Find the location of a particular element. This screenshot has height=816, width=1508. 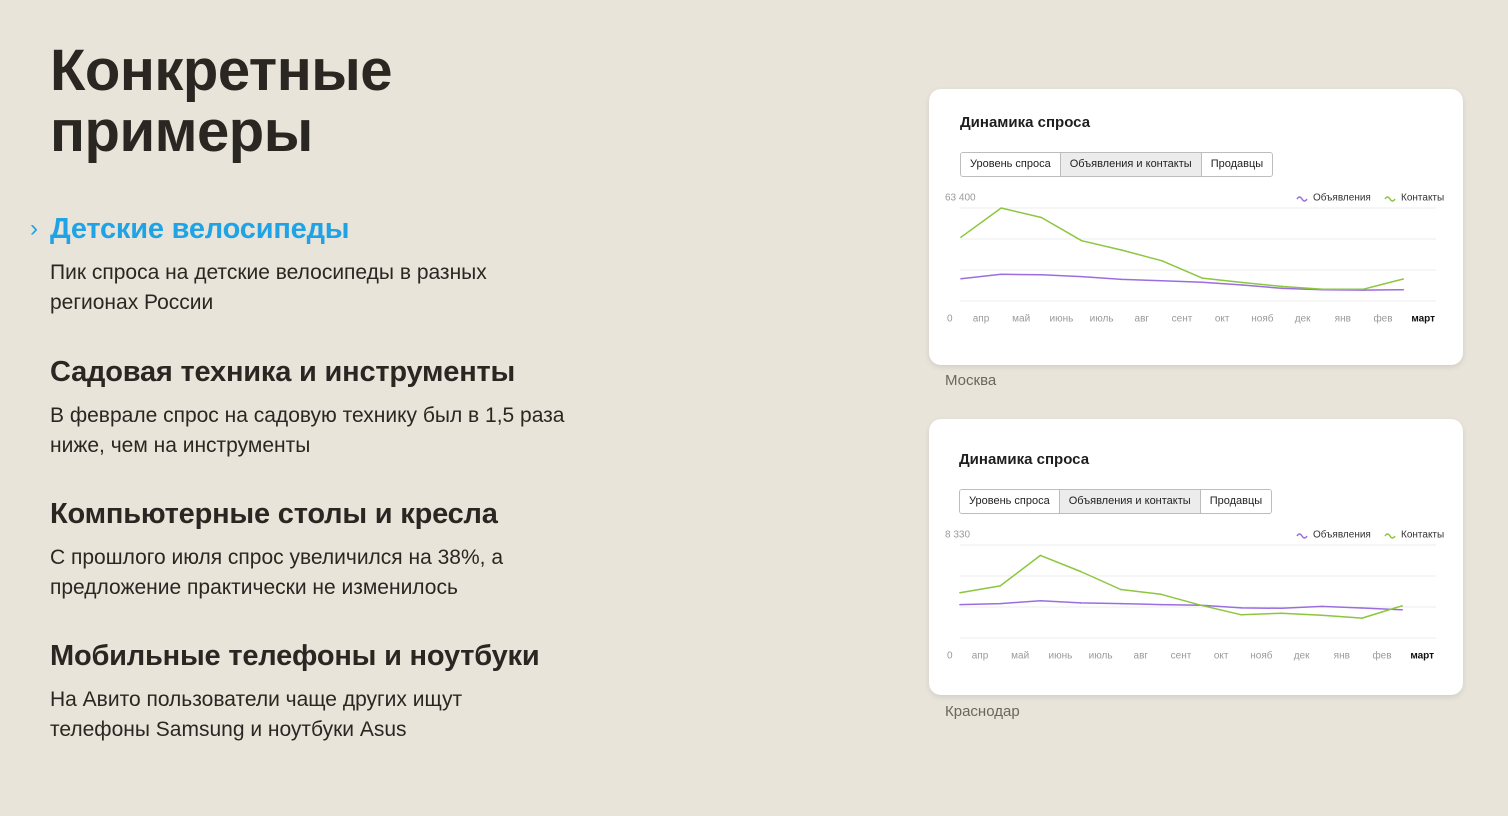

topic-heading: Компьютерные столы и кресла is located at coordinates (340, 514).